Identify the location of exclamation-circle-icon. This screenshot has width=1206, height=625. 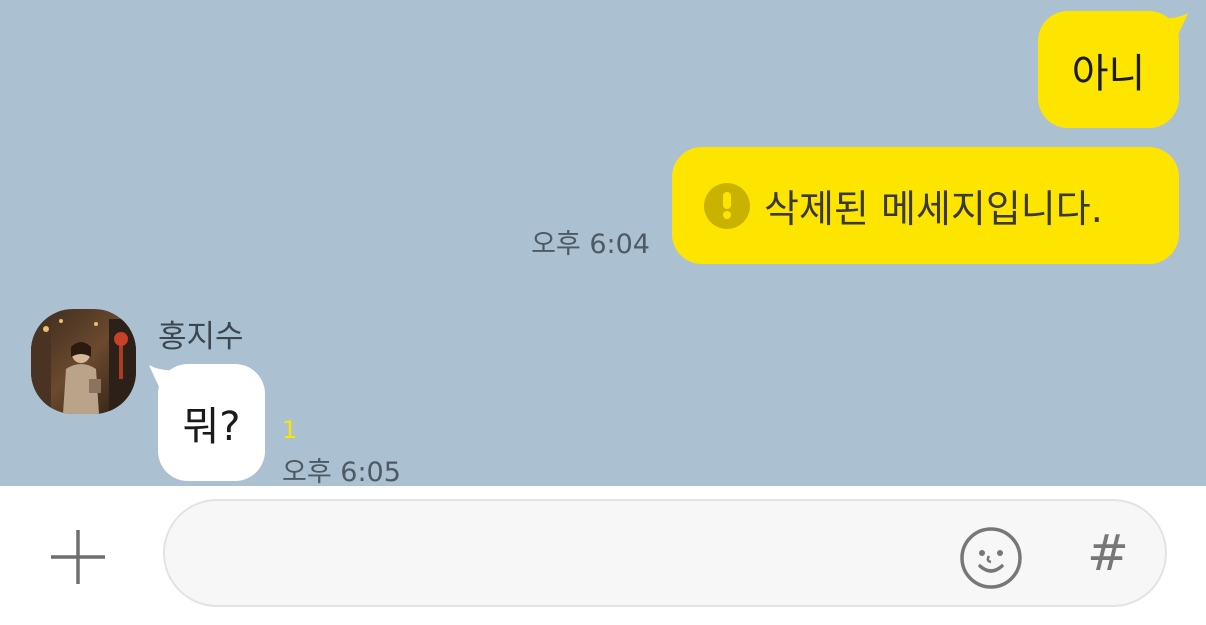
(727, 205).